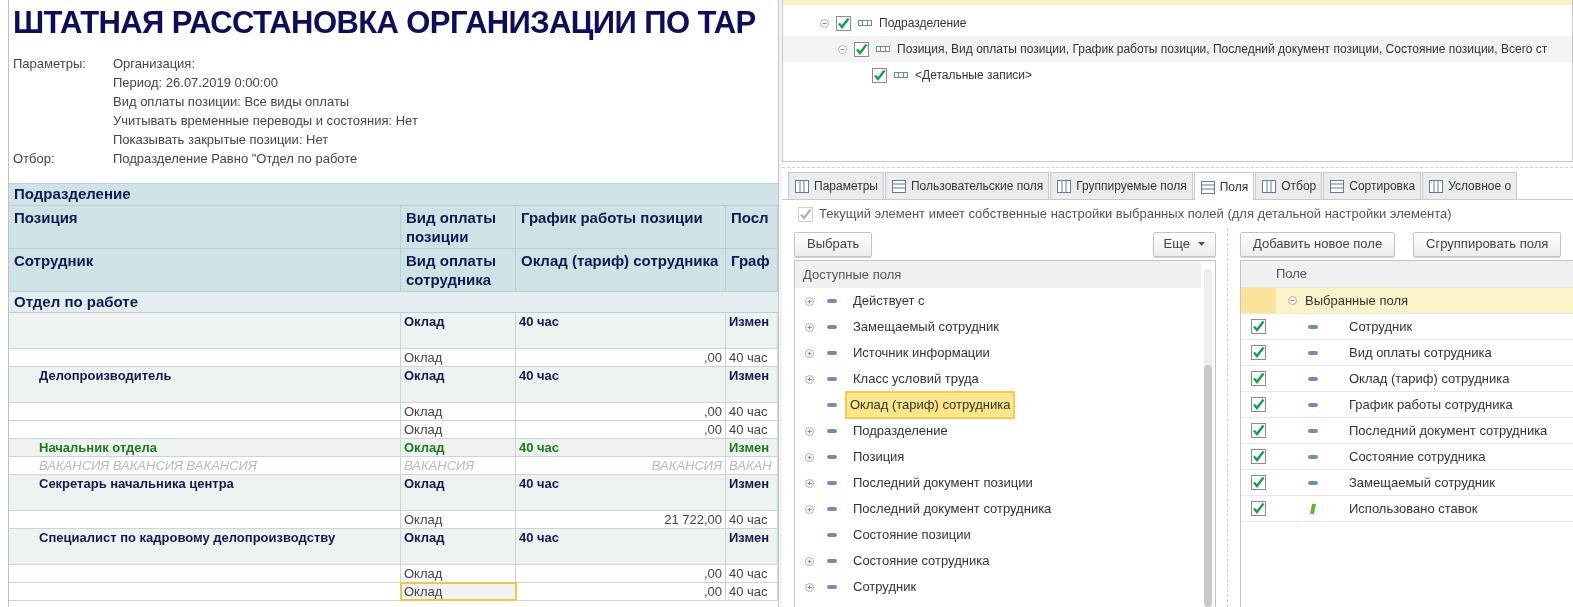 The image size is (1573, 607). I want to click on toolbar-button: Сгруппировать поля, so click(1487, 244).